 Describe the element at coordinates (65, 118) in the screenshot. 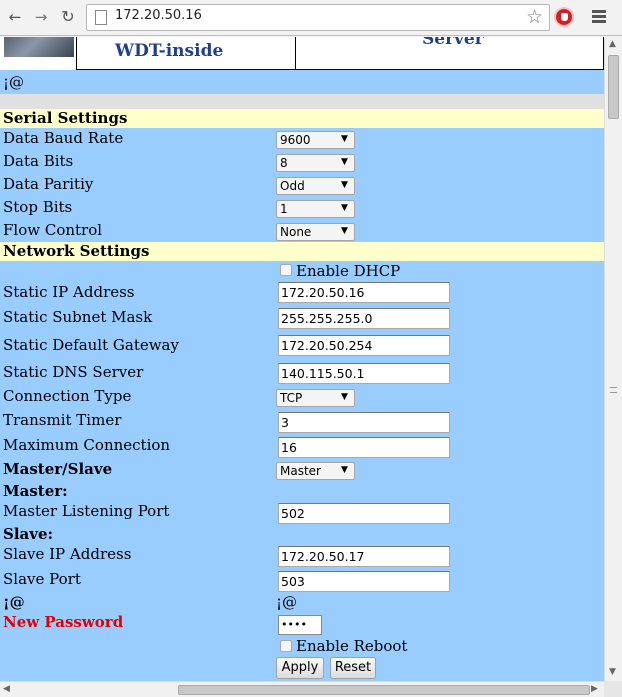

I see `serial-section-title: Serial Settings` at that location.